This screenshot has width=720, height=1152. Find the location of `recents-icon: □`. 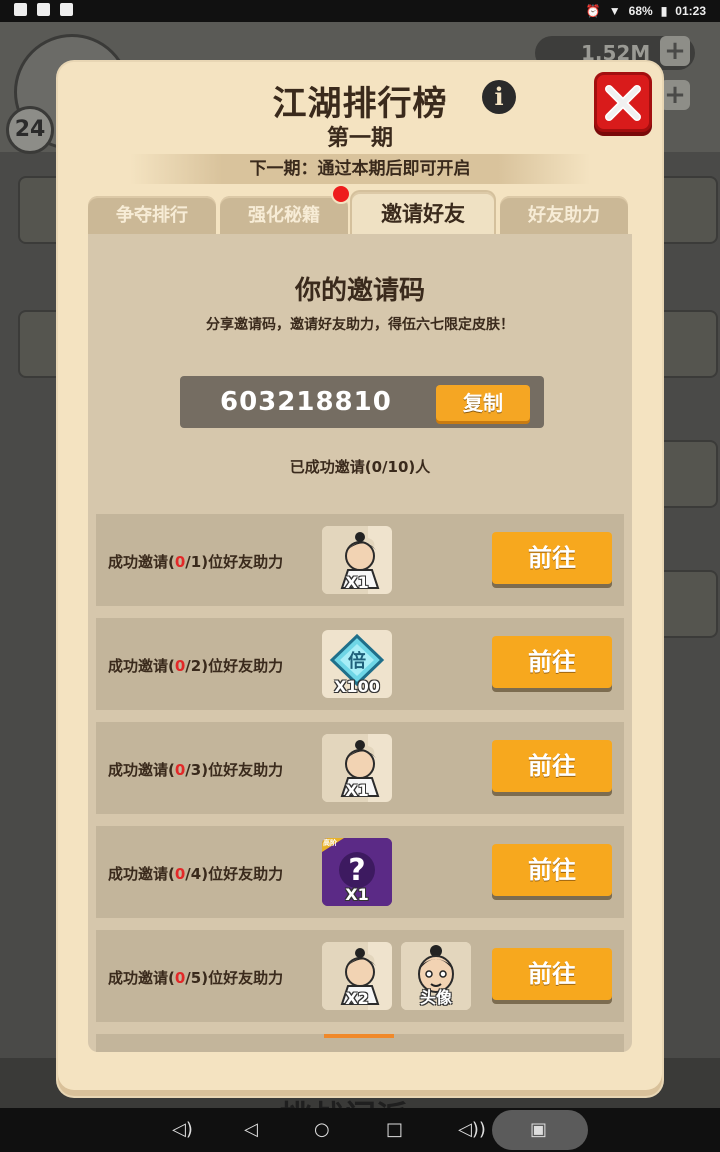

recents-icon: □ is located at coordinates (394, 1130).